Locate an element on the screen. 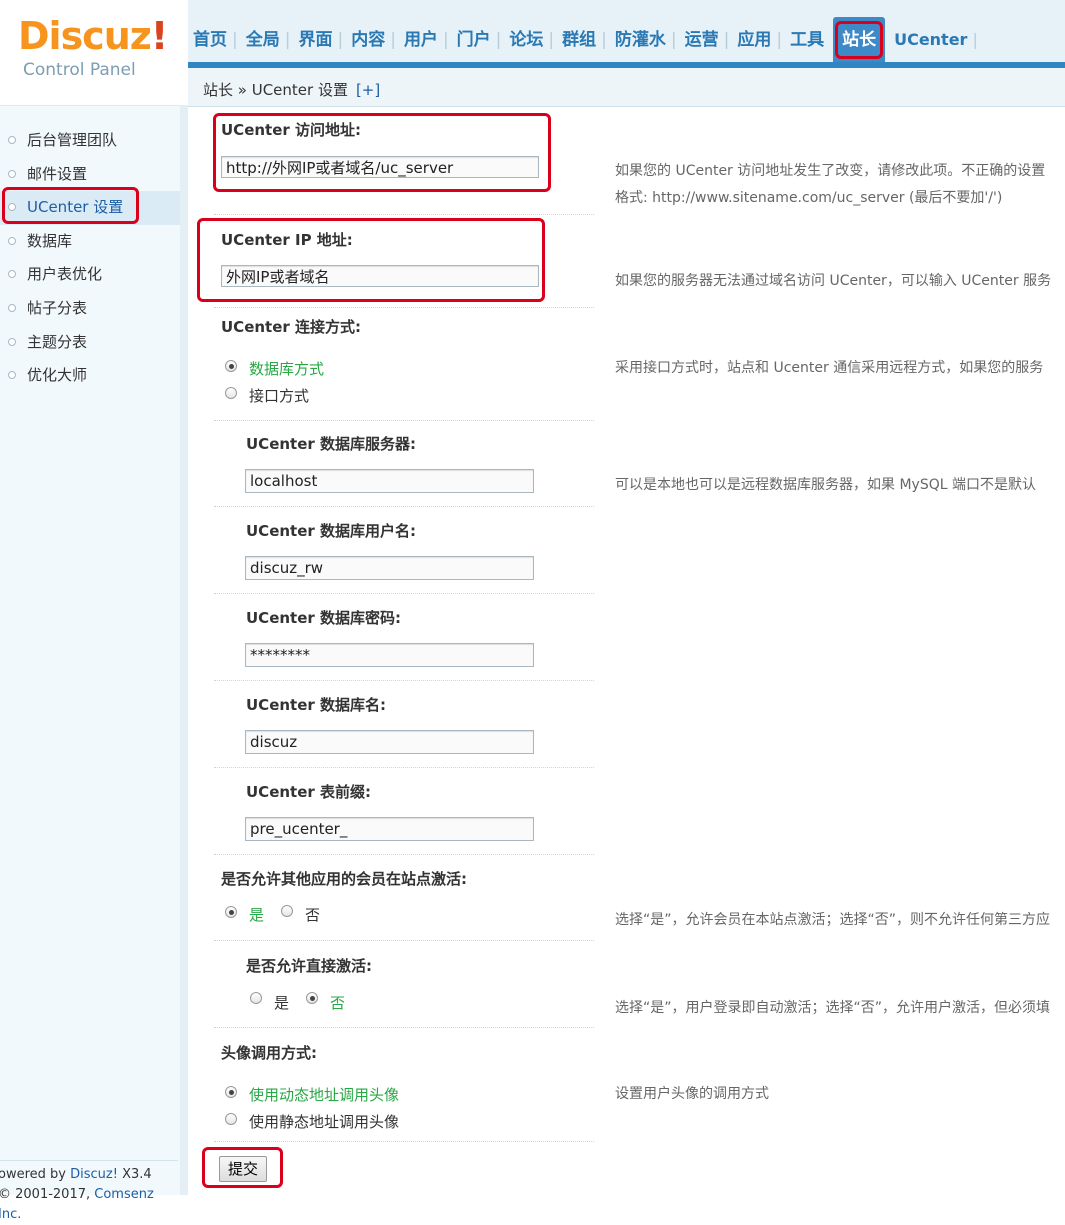 The height and width of the screenshot is (1225, 1065). db-password-label: UCenter 数据库密码: is located at coordinates (324, 618).